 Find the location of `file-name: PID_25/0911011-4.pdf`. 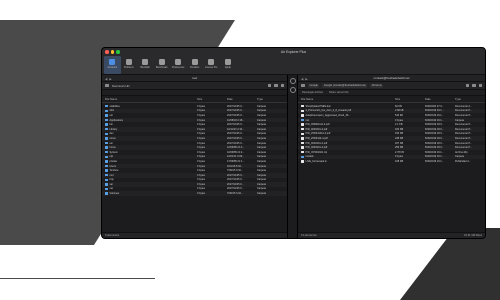

file-name: PID_25/0911011-4.pdf is located at coordinates (318, 134).